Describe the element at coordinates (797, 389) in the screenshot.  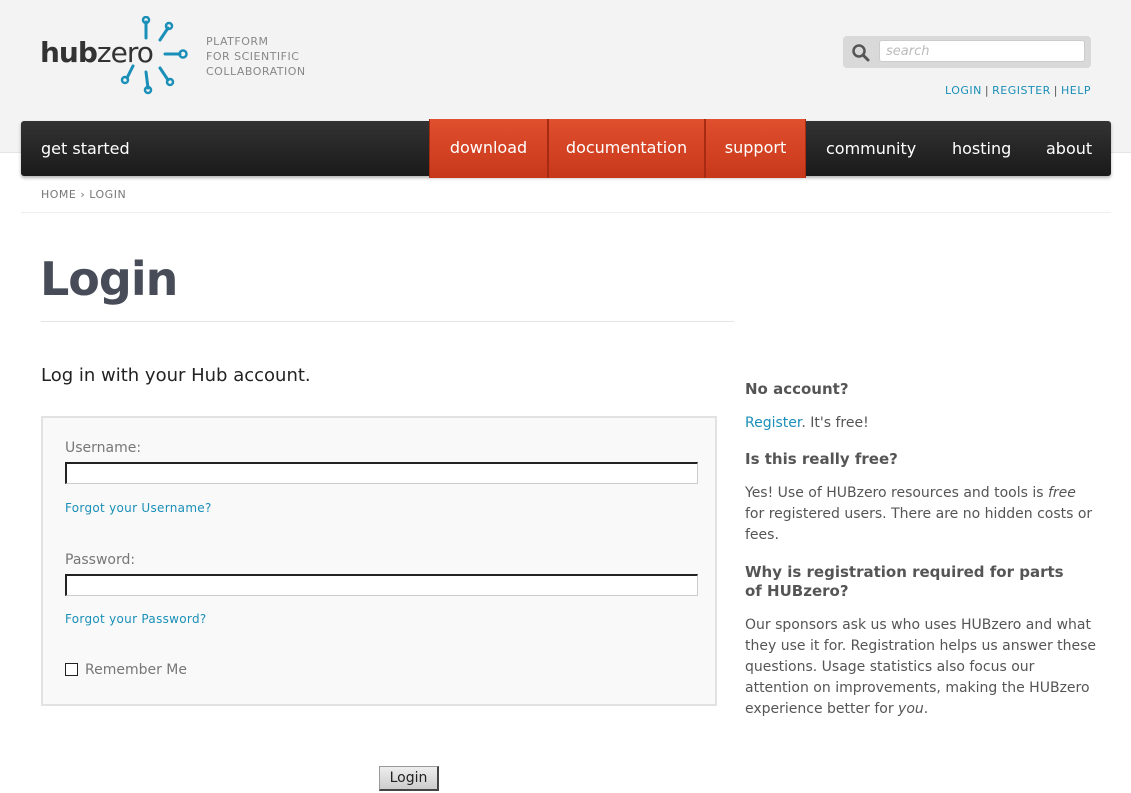
I see `no-account-heading: No account?` at that location.